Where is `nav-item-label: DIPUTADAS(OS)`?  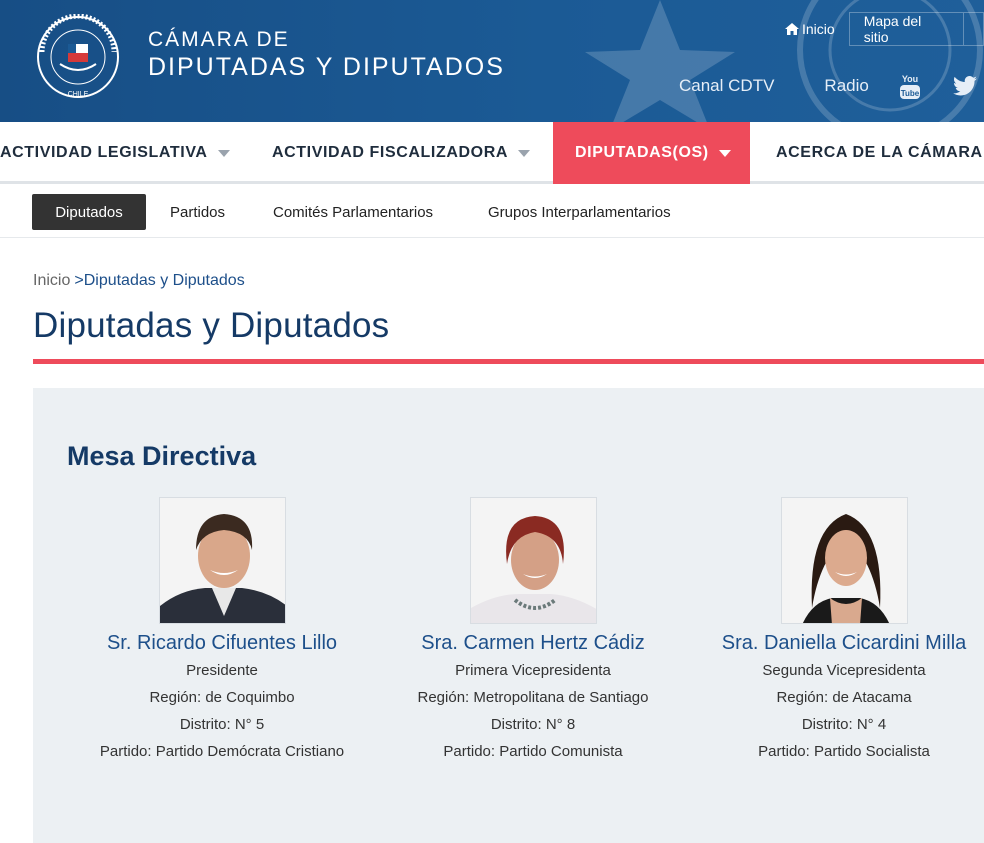 nav-item-label: DIPUTADAS(OS) is located at coordinates (642, 152).